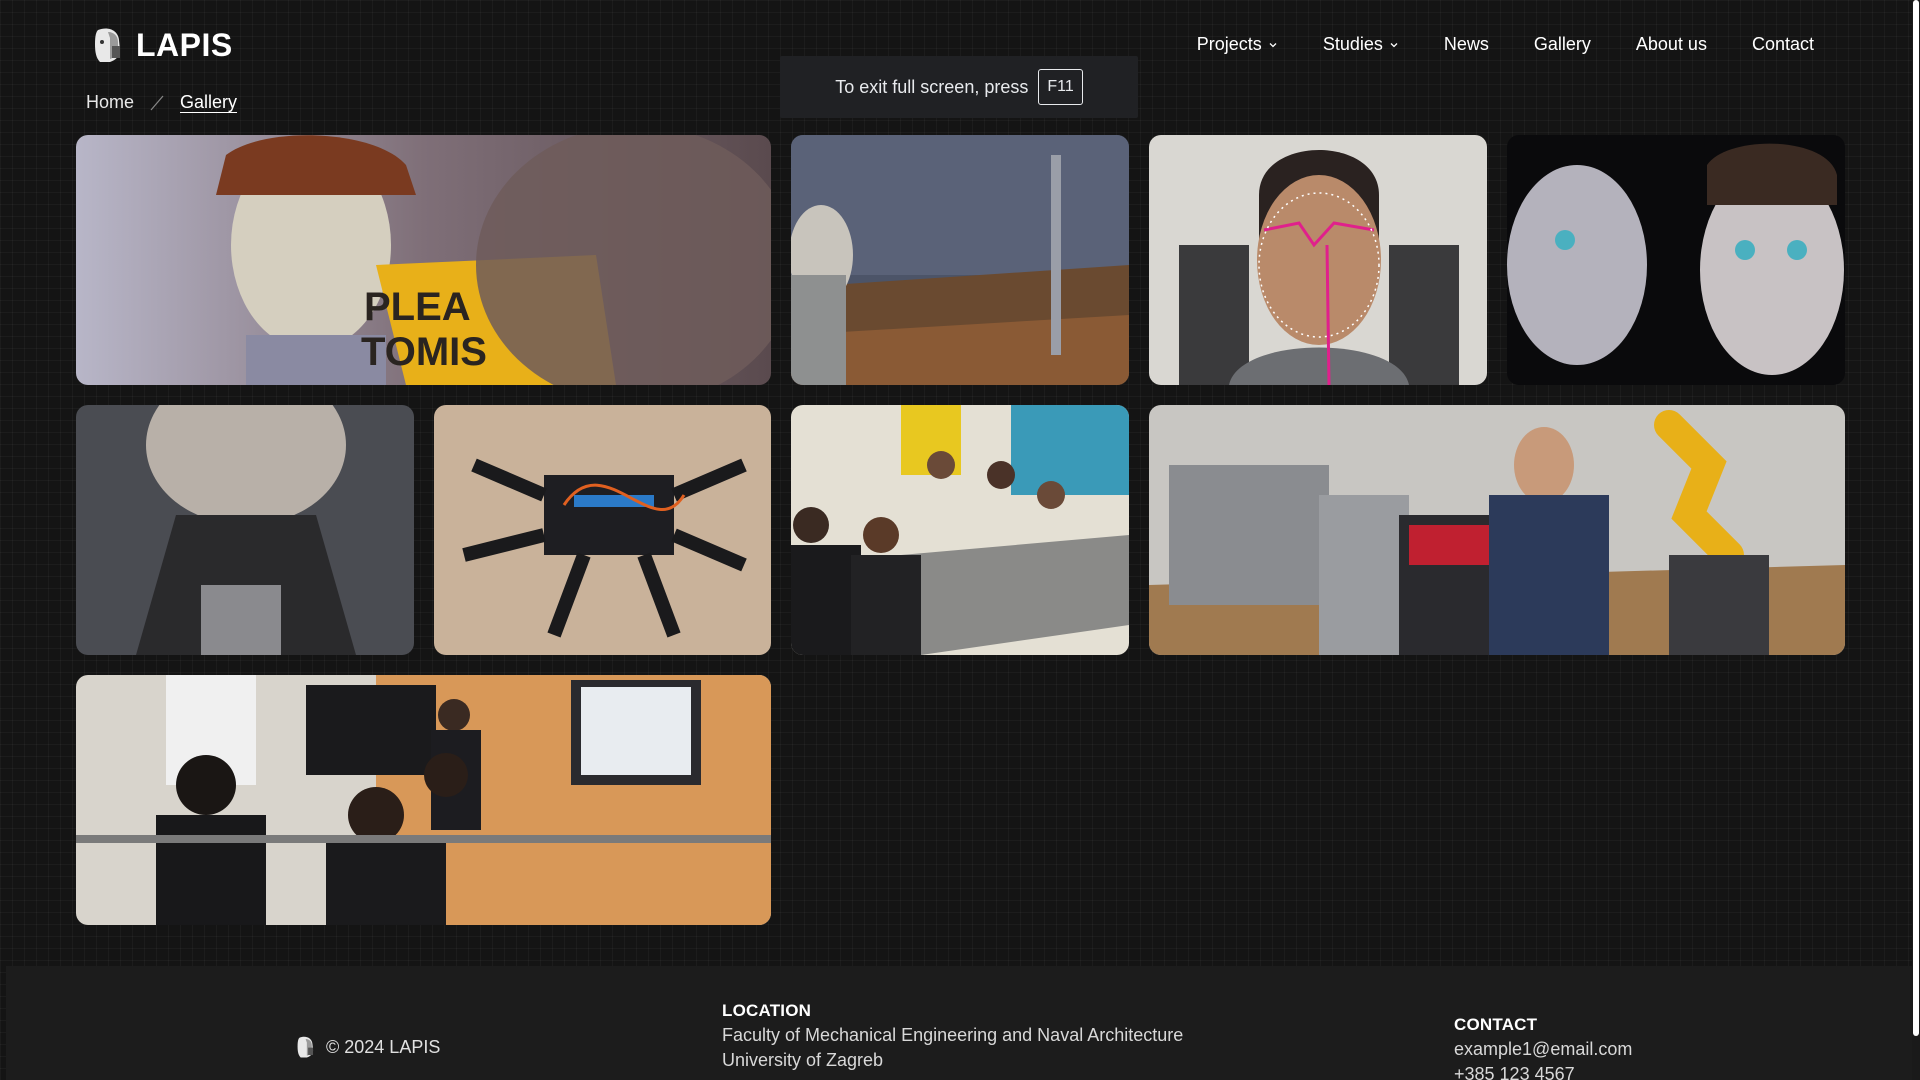 The width and height of the screenshot is (1920, 1080). I want to click on footer-brand: © 2024 LAPIS, so click(366, 1047).